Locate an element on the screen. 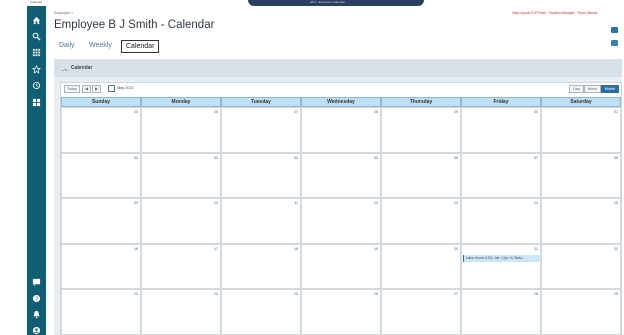  day-cell: 05 is located at coordinates (341, 175).